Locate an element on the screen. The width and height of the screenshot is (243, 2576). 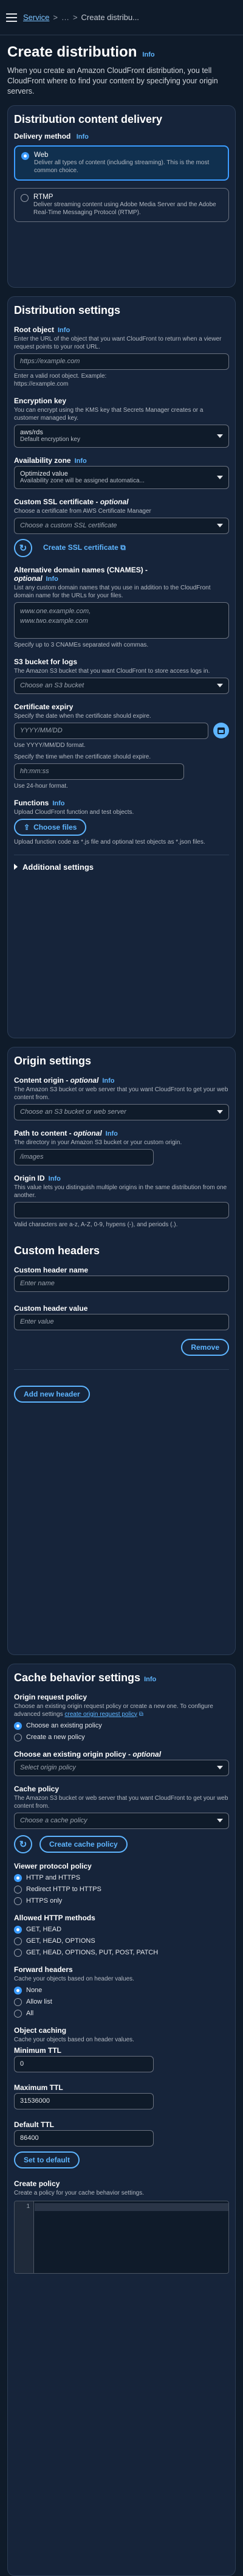
cname-textarea: www.one.example.com, www.two.example.com is located at coordinates (122, 620).